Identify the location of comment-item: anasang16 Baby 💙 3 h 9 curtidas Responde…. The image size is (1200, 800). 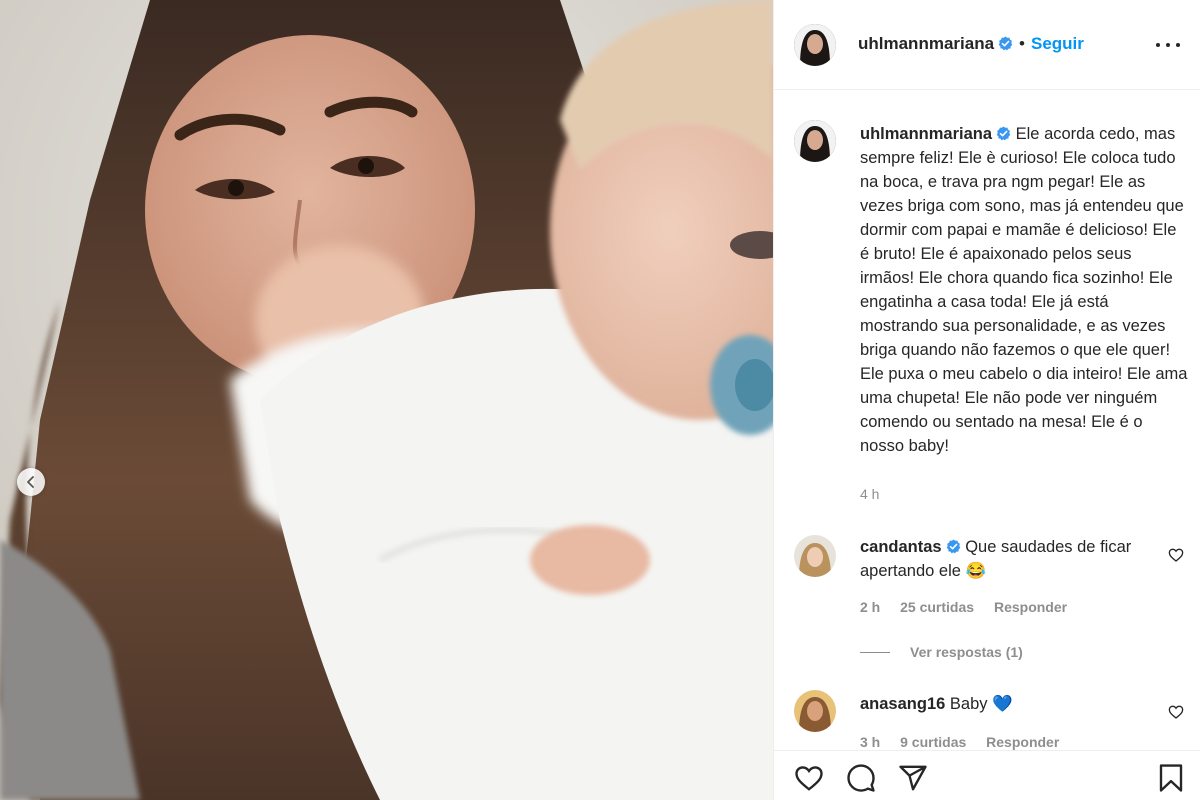
(989, 720).